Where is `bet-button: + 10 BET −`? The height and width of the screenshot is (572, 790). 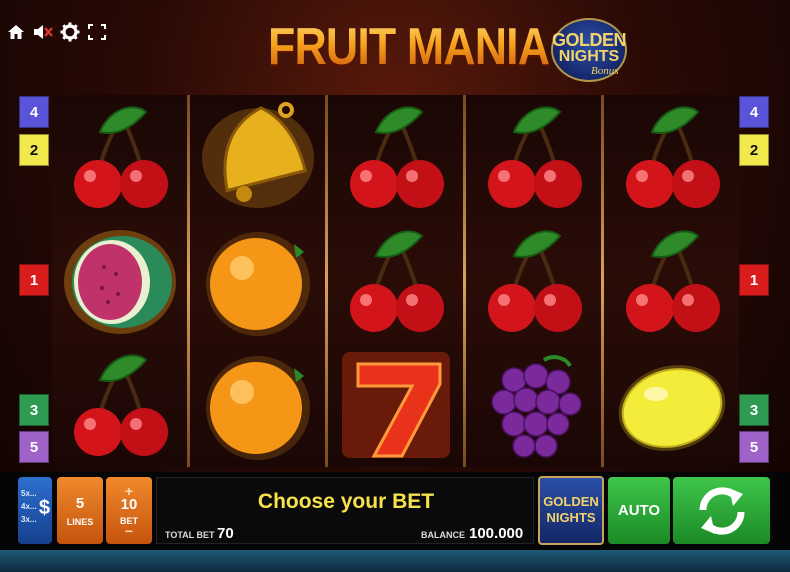
bet-button: + 10 BET − is located at coordinates (129, 510).